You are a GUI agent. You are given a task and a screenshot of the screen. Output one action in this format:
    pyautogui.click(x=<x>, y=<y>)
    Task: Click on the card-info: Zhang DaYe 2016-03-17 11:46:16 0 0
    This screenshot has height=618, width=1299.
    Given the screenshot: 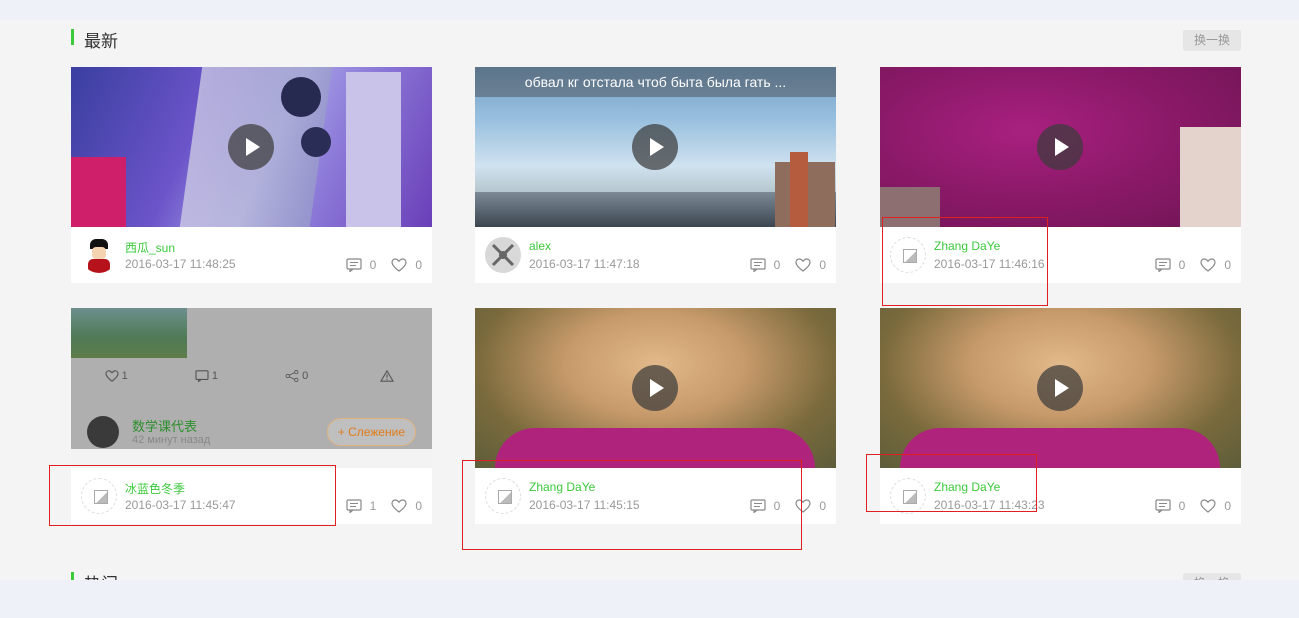 What is the action you would take?
    pyautogui.click(x=1060, y=255)
    